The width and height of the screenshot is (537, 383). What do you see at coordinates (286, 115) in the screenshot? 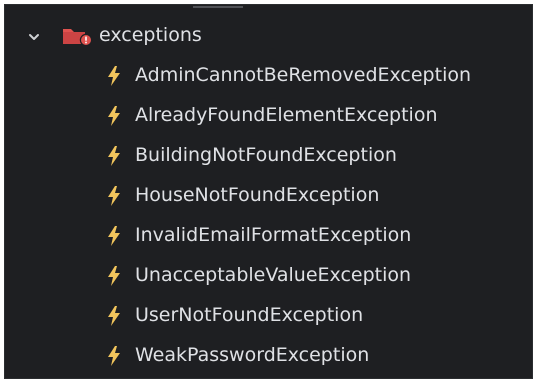
I see `tree-item-label: AlreadyFoundElementException` at bounding box center [286, 115].